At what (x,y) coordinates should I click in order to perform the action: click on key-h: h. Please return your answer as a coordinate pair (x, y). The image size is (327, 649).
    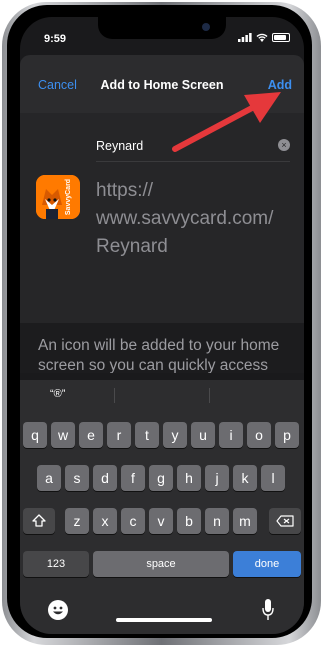
    Looking at the image, I should click on (189, 478).